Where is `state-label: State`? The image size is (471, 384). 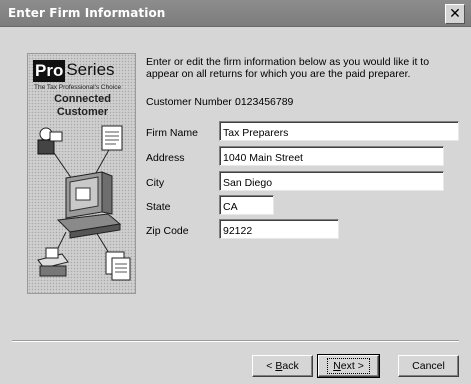 state-label: State is located at coordinates (158, 207).